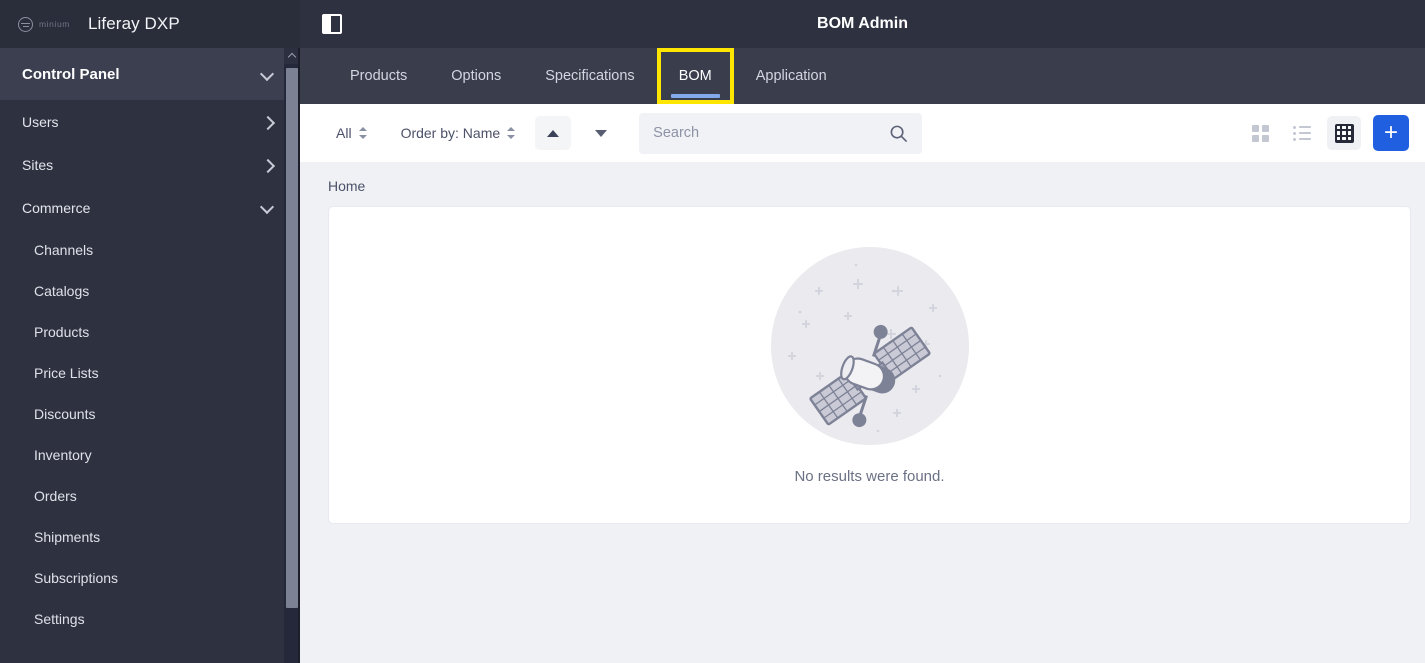 This screenshot has height=663, width=1425. What do you see at coordinates (76, 577) in the screenshot?
I see `sidebar-item-label: Subscriptions` at bounding box center [76, 577].